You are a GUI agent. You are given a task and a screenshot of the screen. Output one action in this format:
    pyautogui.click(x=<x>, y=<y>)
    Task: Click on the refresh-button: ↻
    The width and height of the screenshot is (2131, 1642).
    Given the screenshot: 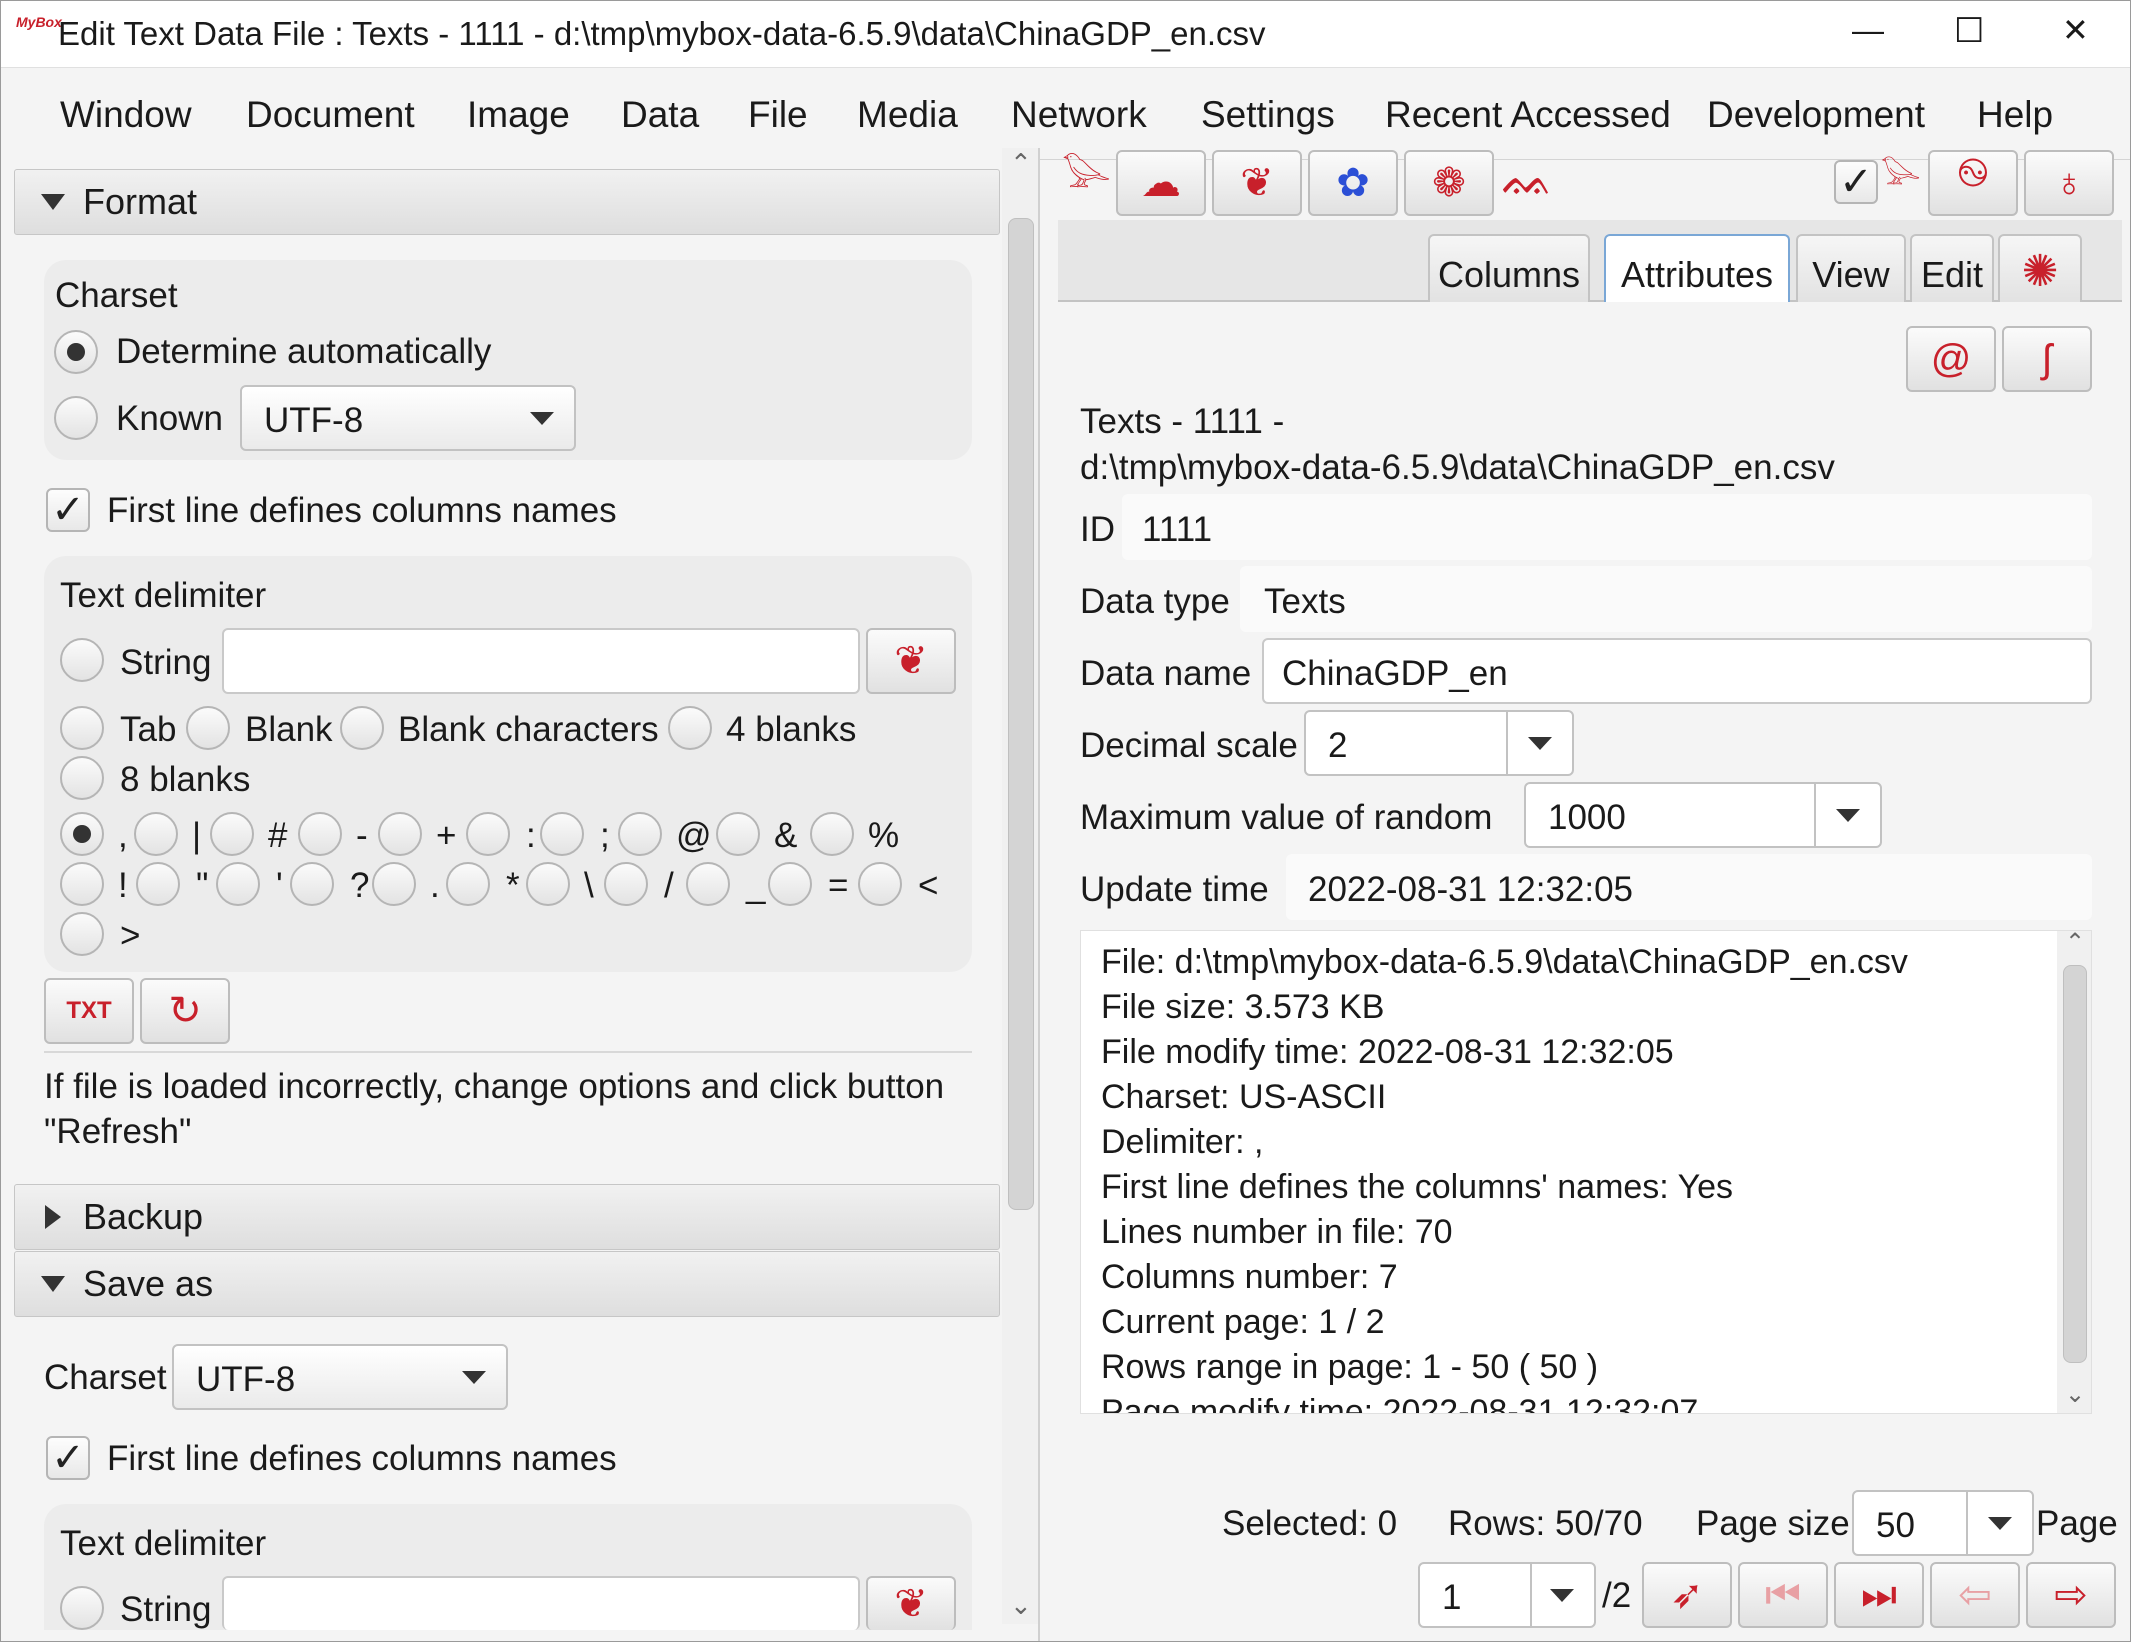 What is the action you would take?
    pyautogui.click(x=185, y=1011)
    